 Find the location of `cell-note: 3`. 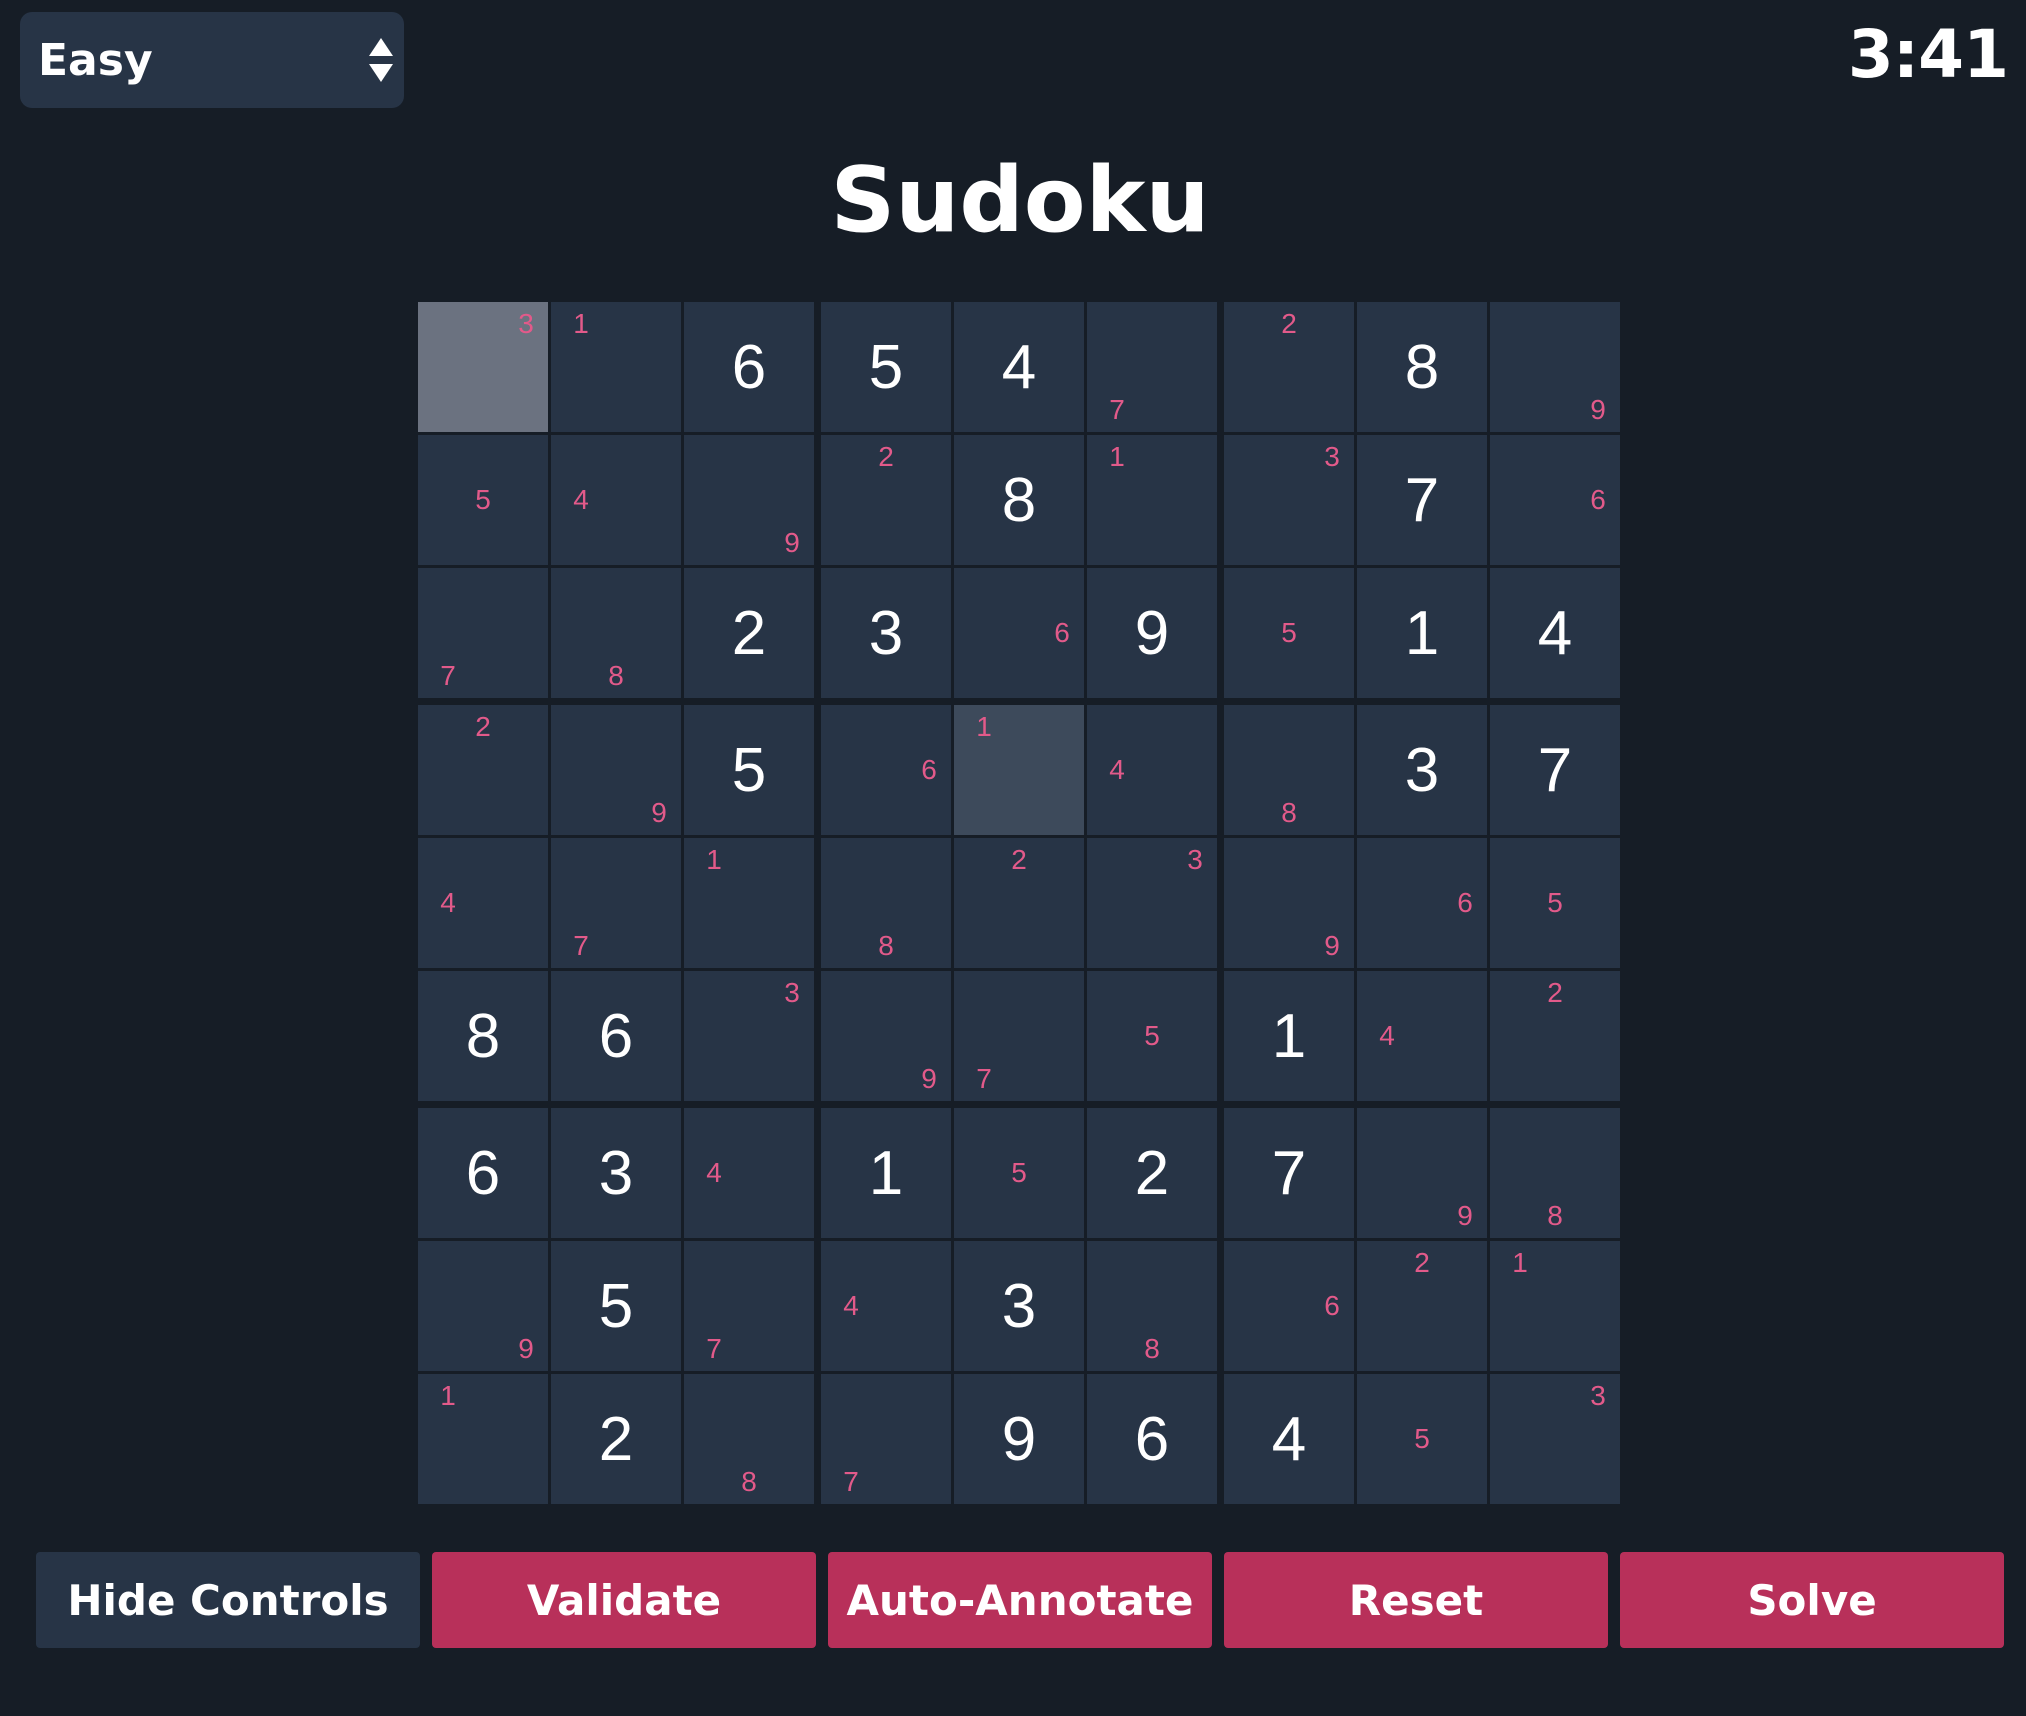

cell-note: 3 is located at coordinates (1598, 1395).